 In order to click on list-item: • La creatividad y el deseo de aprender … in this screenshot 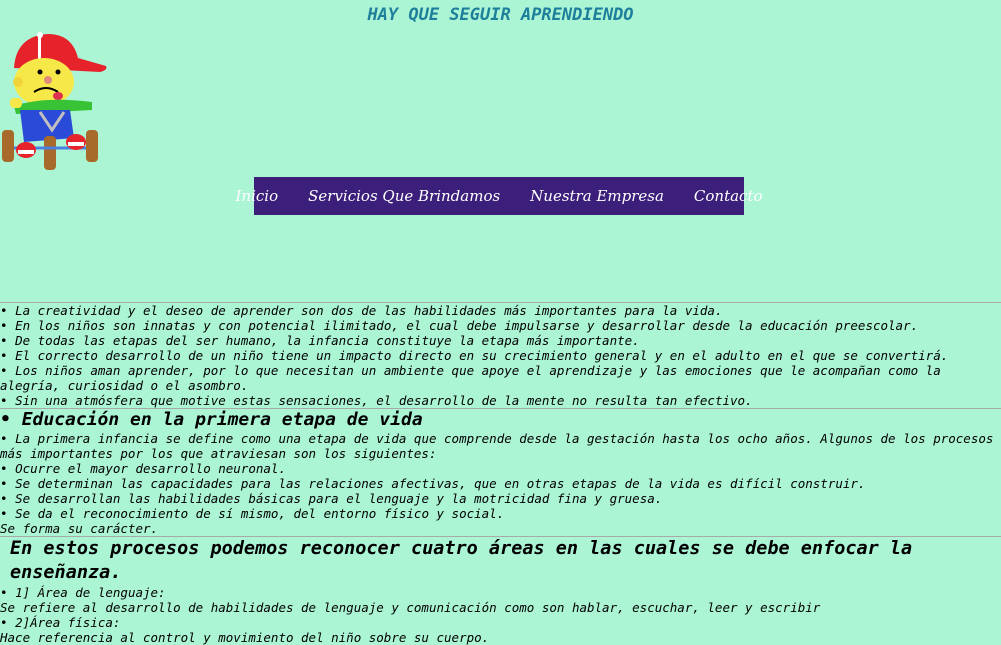, I will do `click(361, 310)`.